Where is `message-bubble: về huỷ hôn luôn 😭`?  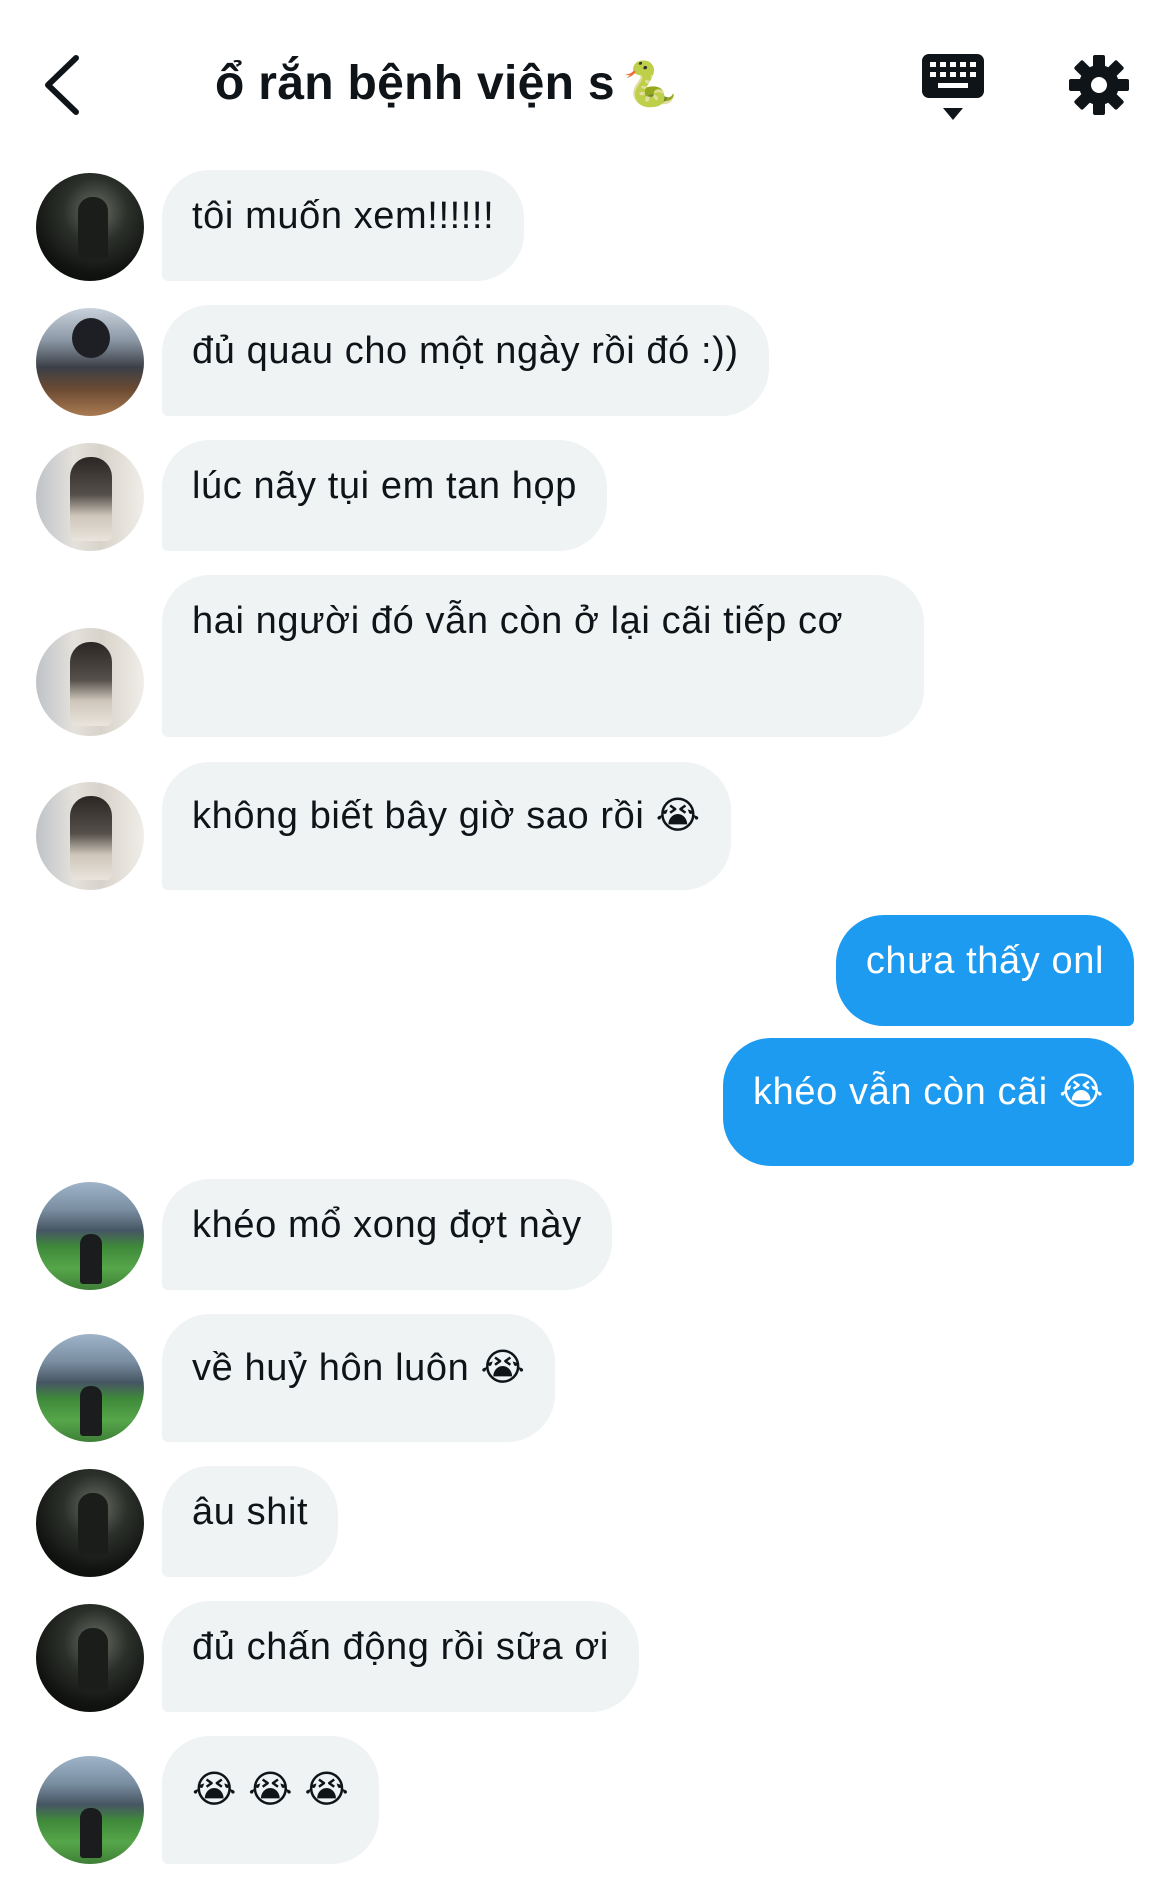 message-bubble: về huỷ hôn luôn 😭 is located at coordinates (359, 1378).